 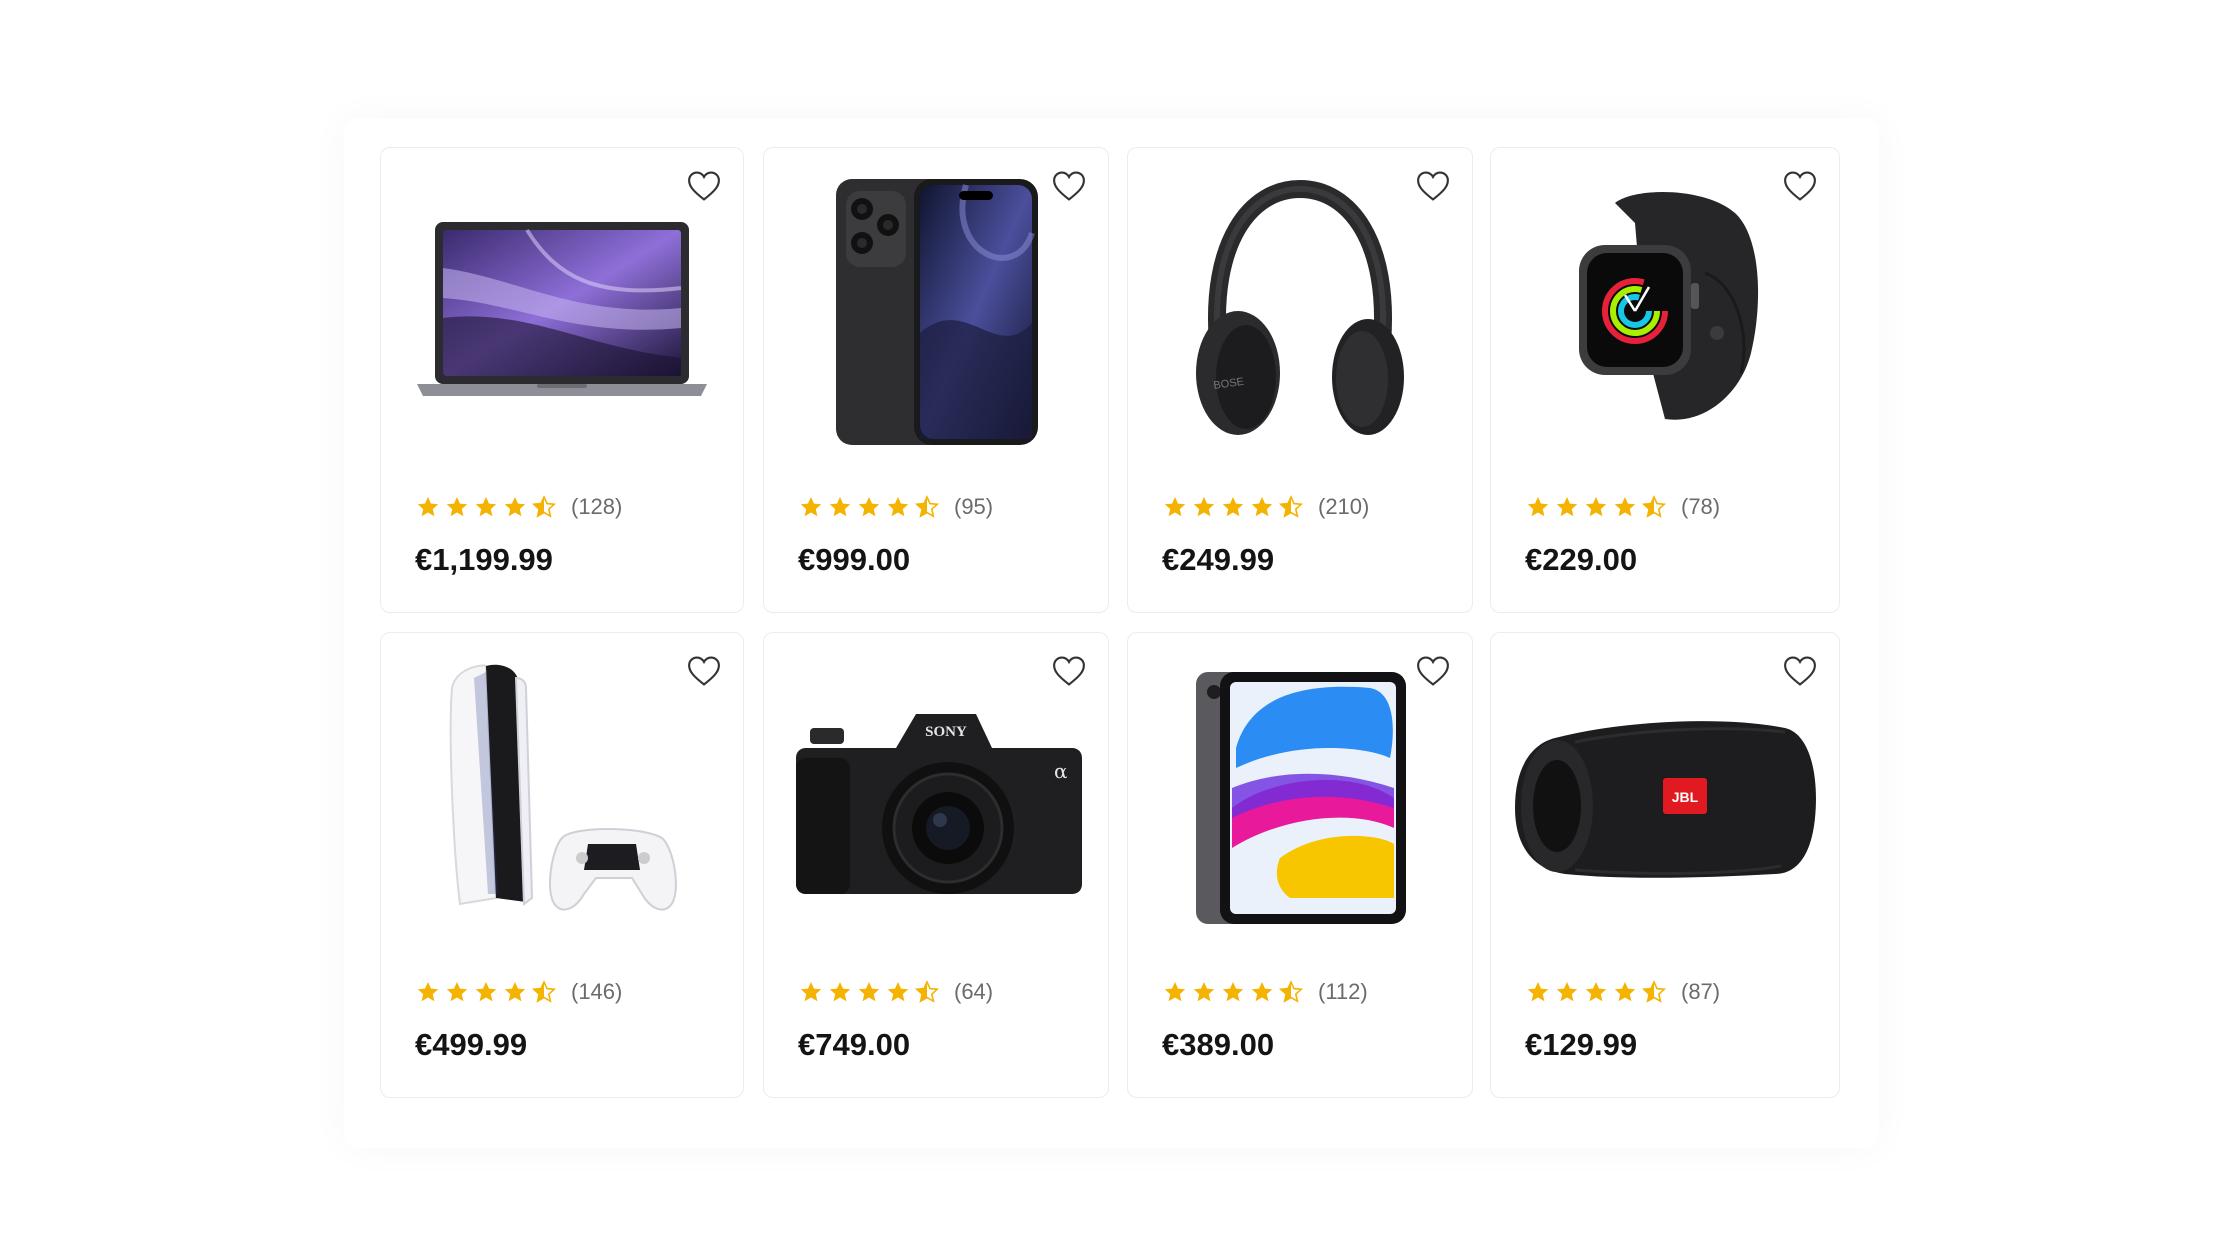 What do you see at coordinates (1581, 1044) in the screenshot?
I see `product-price: €129.99` at bounding box center [1581, 1044].